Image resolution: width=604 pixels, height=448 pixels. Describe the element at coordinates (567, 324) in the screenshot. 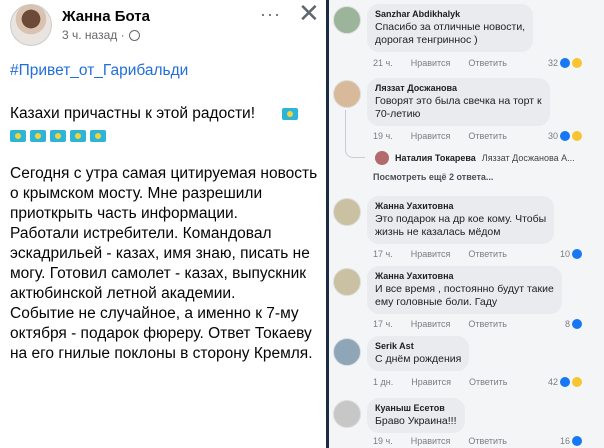

I see `reaction-number: 8` at that location.